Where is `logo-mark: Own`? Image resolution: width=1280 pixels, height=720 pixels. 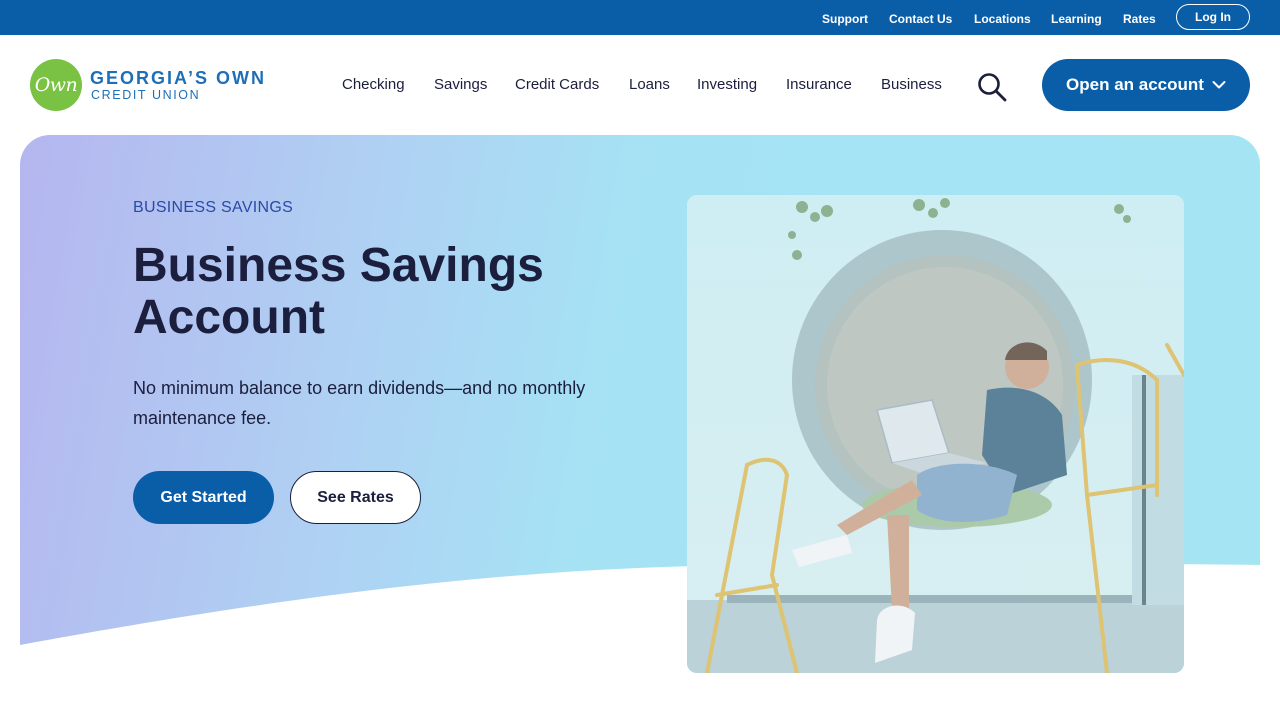 logo-mark: Own is located at coordinates (56, 85).